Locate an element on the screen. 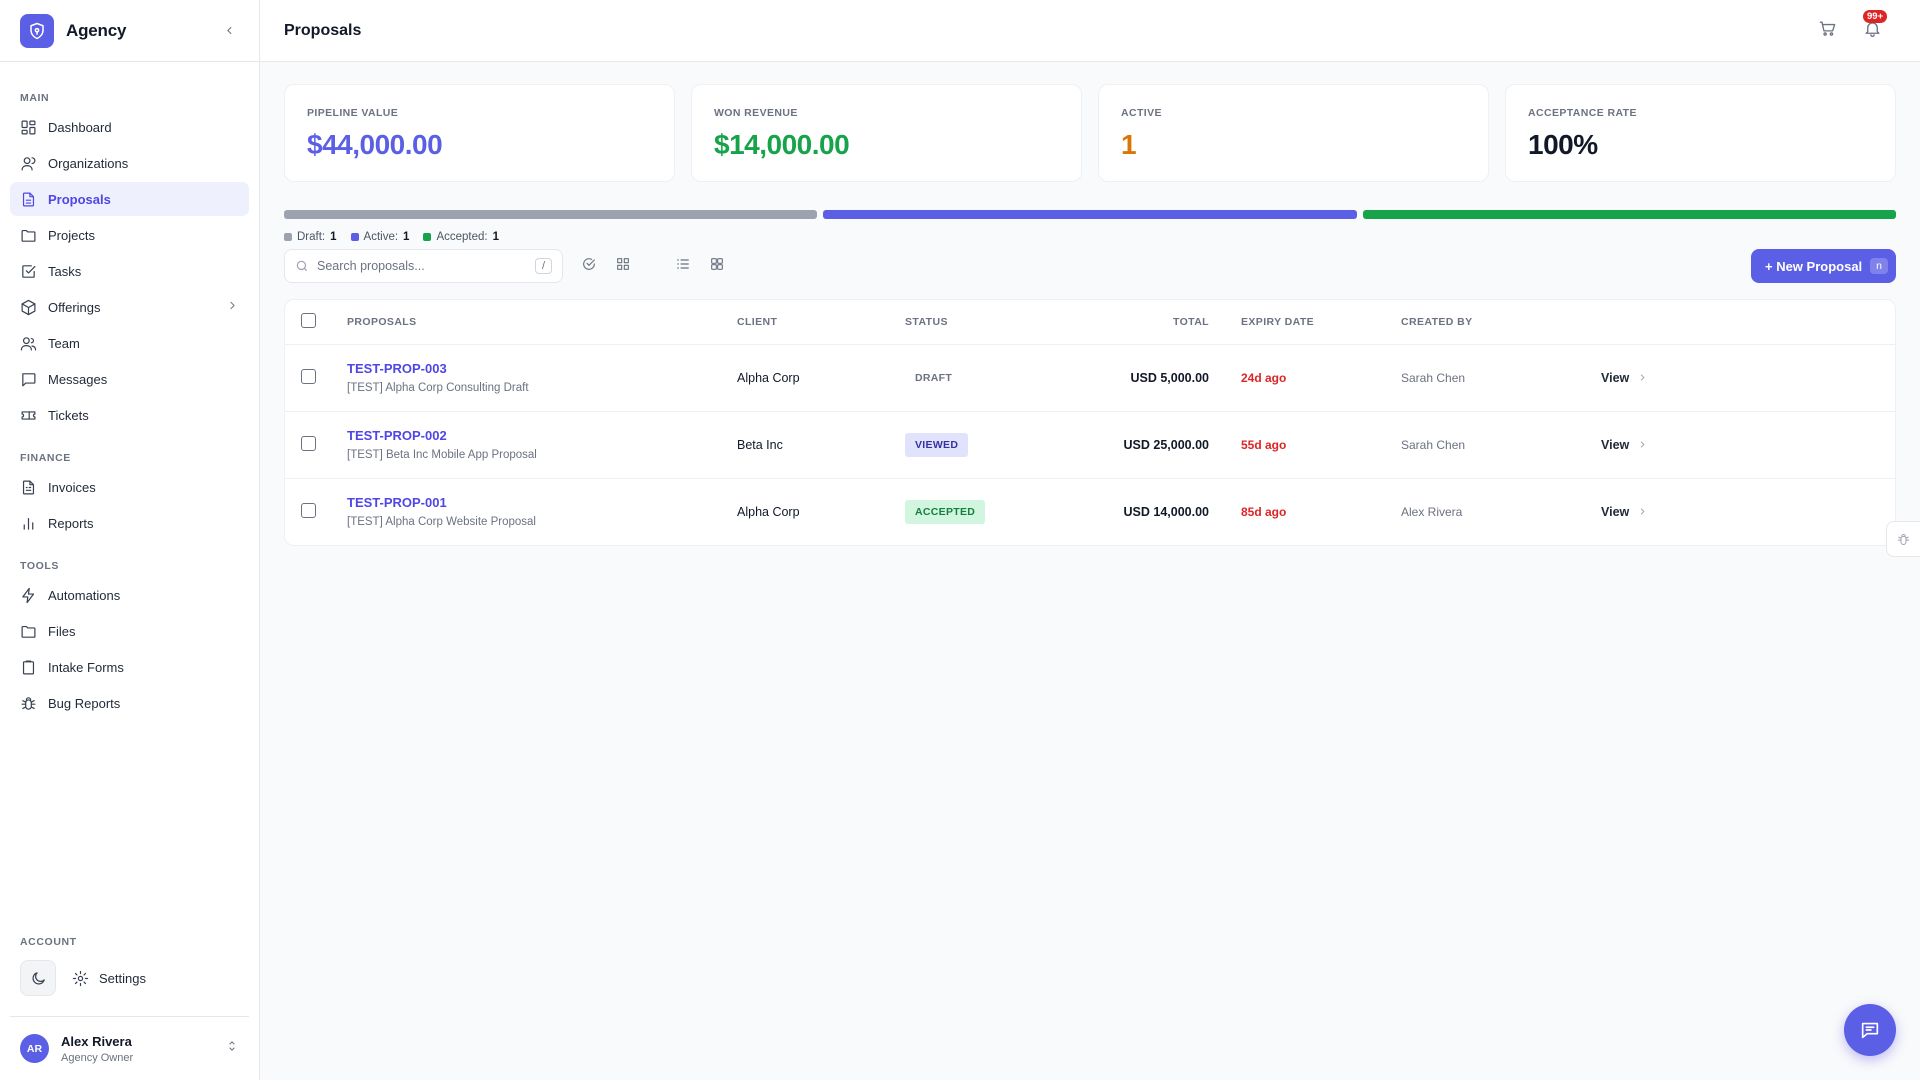 The width and height of the screenshot is (1920, 1080). sidebar-item-label: Messages is located at coordinates (78, 379).